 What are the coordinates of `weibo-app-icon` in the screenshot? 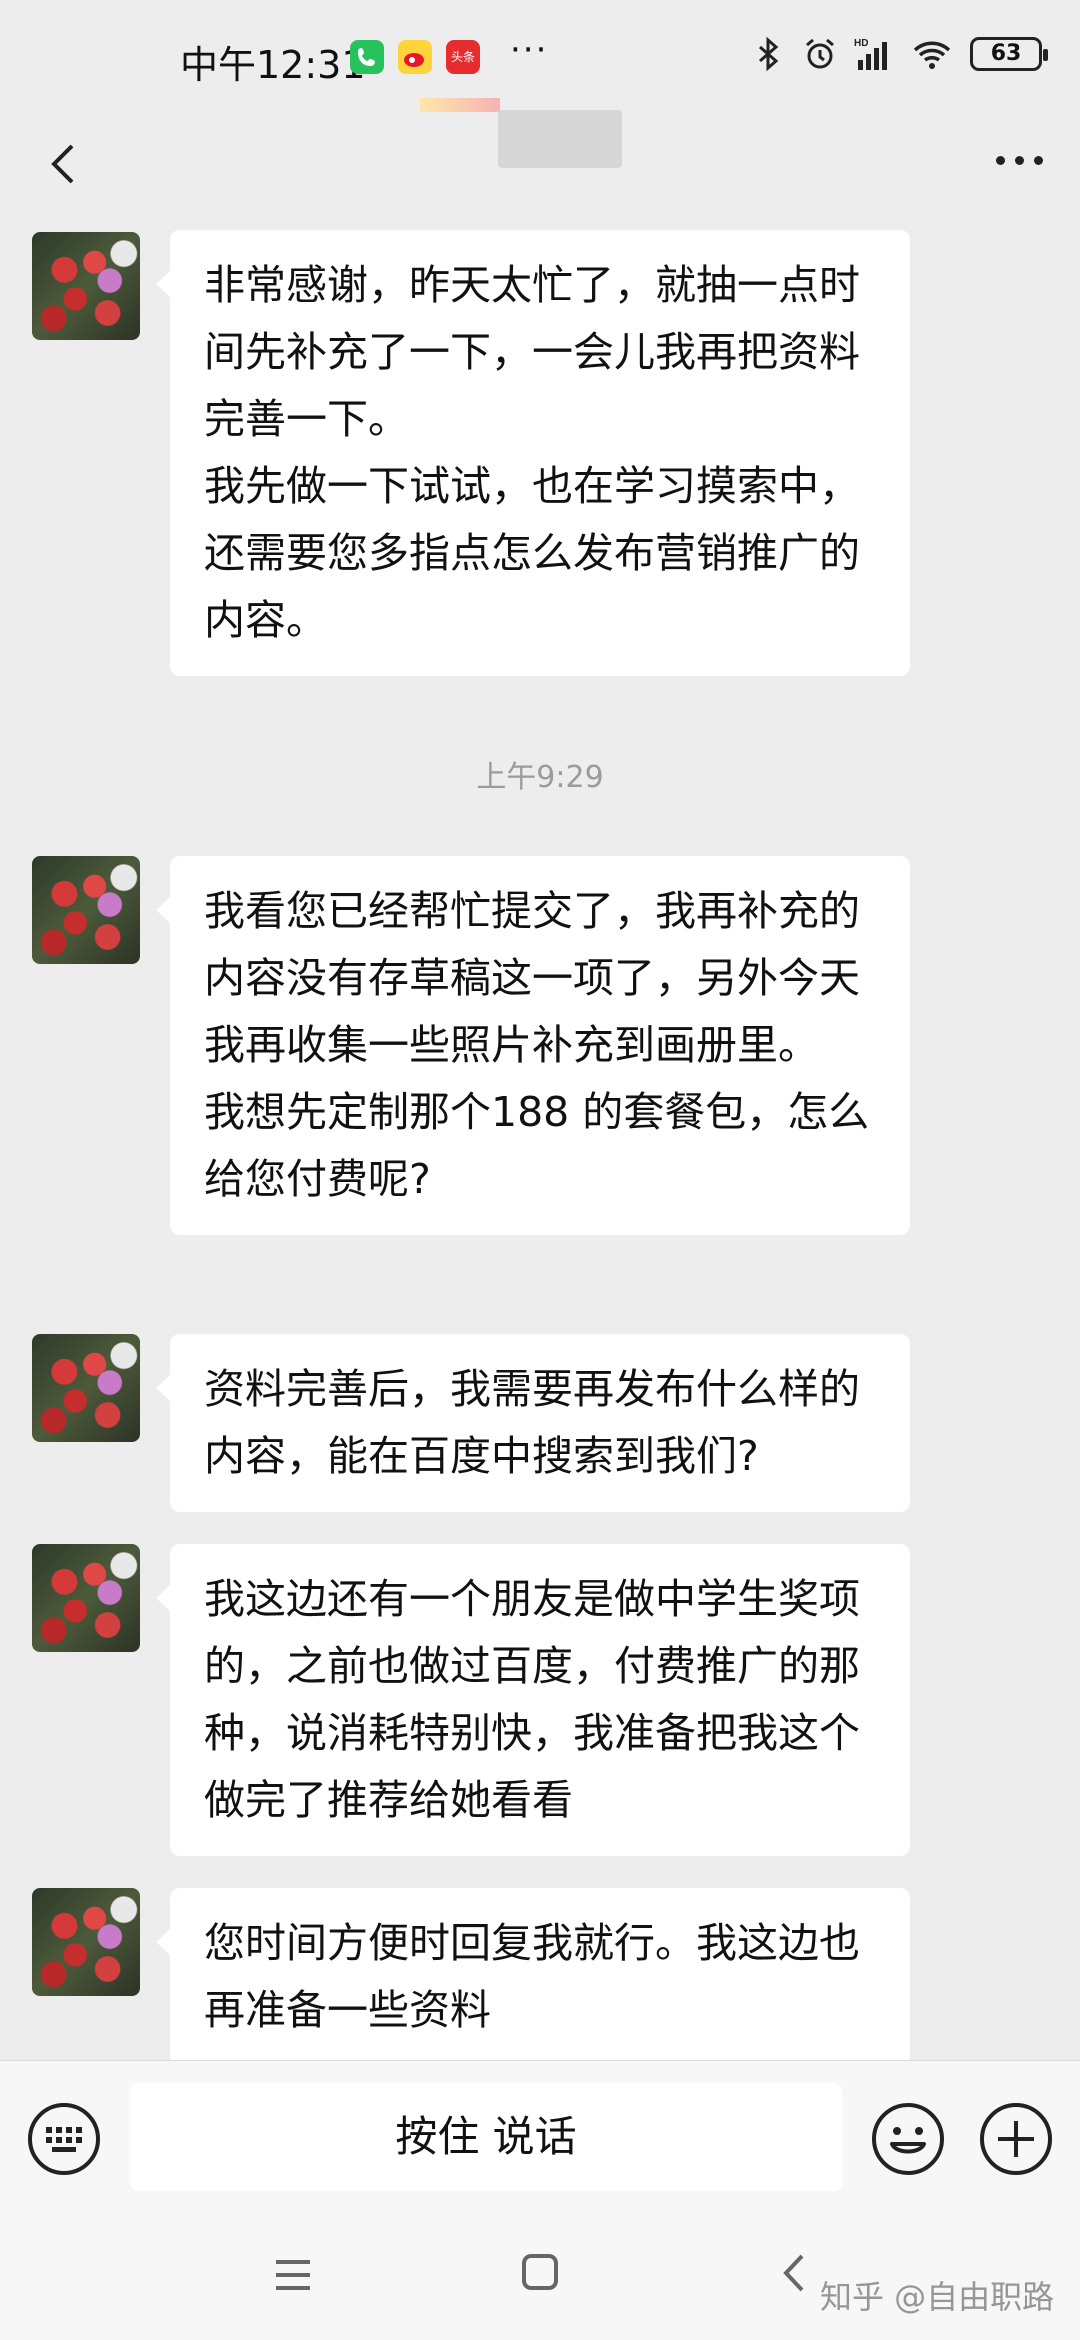 It's located at (415, 57).